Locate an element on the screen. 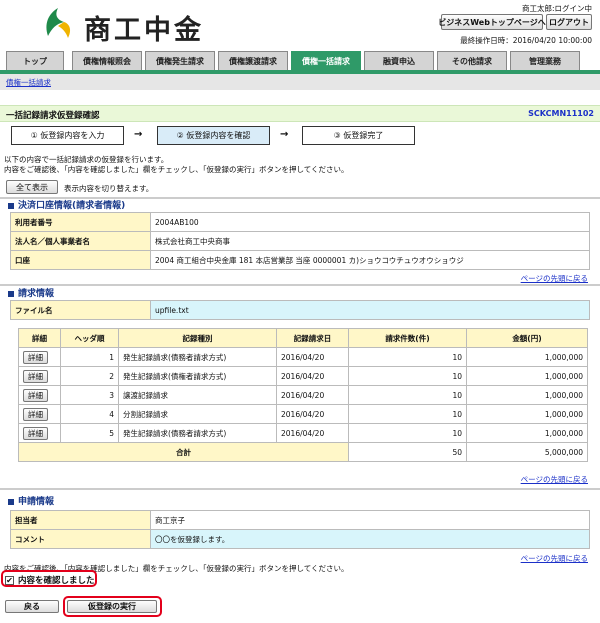  person-value: 商工京子 is located at coordinates (370, 520).